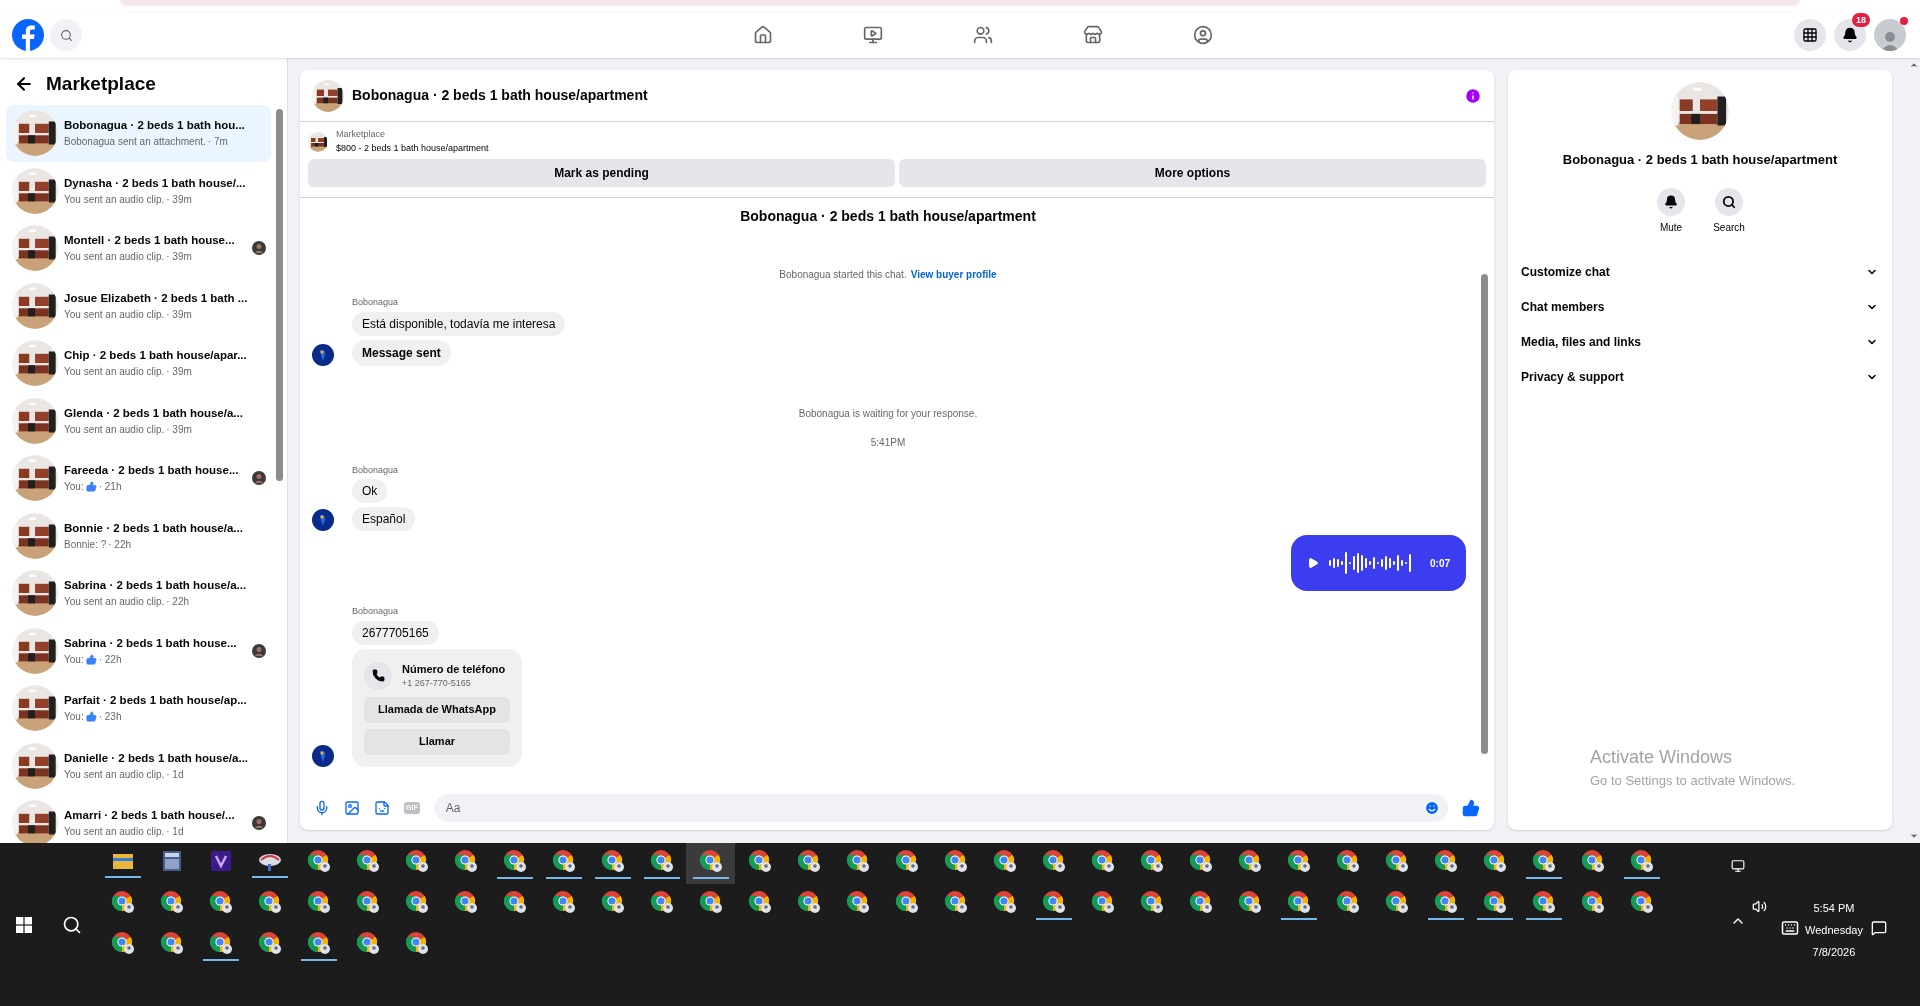 This screenshot has width=1920, height=1006. I want to click on conversation-item: Sabrina · 2 beds 1 bath house/a... You sent an audio clip. · 22h, so click(138, 593).